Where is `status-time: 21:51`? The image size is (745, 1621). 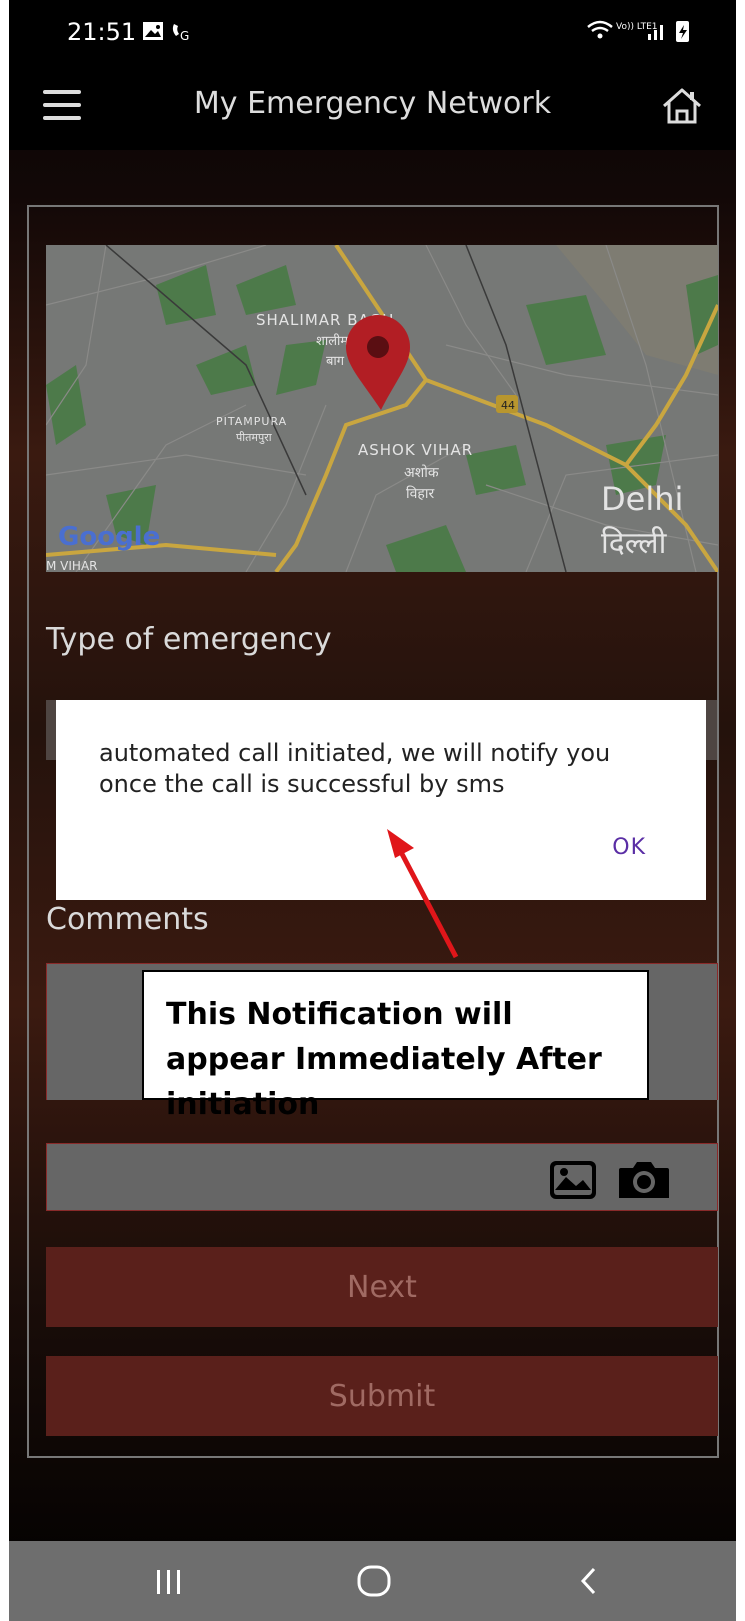 status-time: 21:51 is located at coordinates (102, 32).